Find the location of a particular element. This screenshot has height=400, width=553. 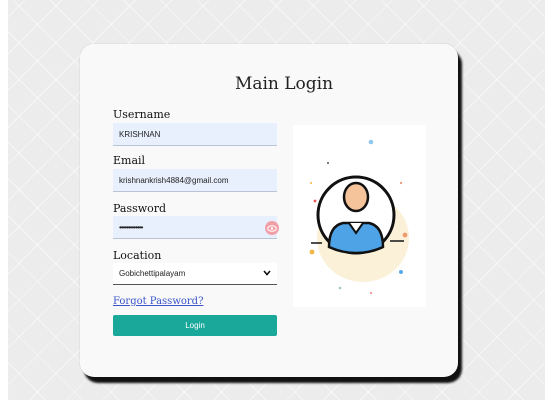

password-label: Password is located at coordinates (140, 208).